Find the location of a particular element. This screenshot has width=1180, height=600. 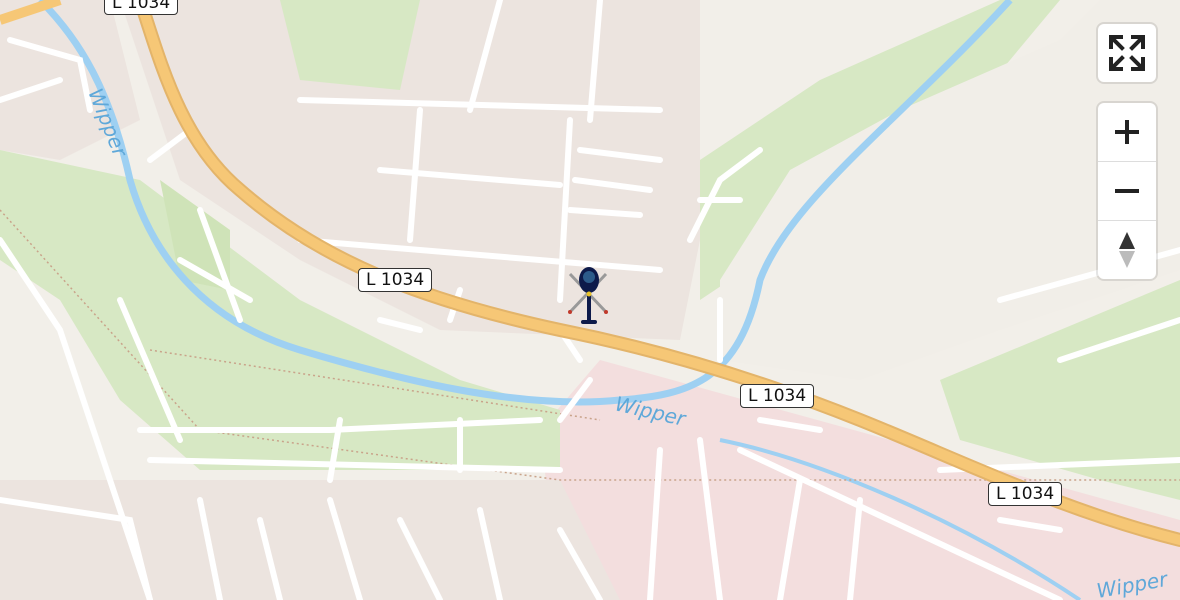

plus-icon is located at coordinates (1127, 132).